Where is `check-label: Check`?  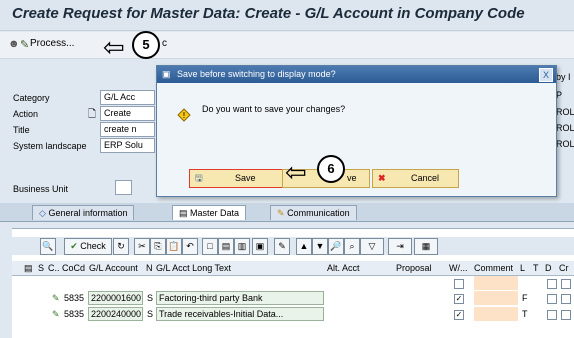
check-label: Check is located at coordinates (93, 246).